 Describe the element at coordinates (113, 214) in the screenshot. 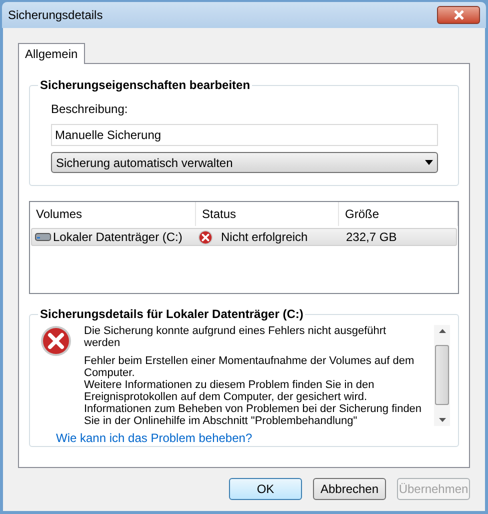

I see `column-header: Volumes` at that location.